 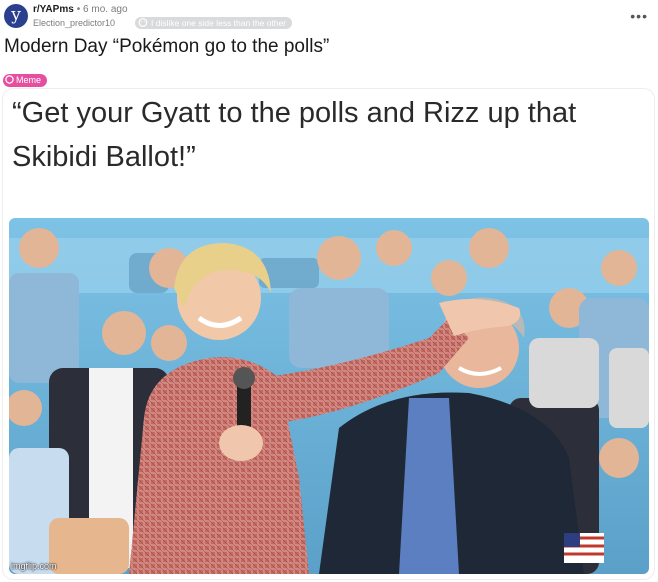 I want to click on subreddit-name: r/YAPms • 6 mo. ago, so click(x=80, y=9).